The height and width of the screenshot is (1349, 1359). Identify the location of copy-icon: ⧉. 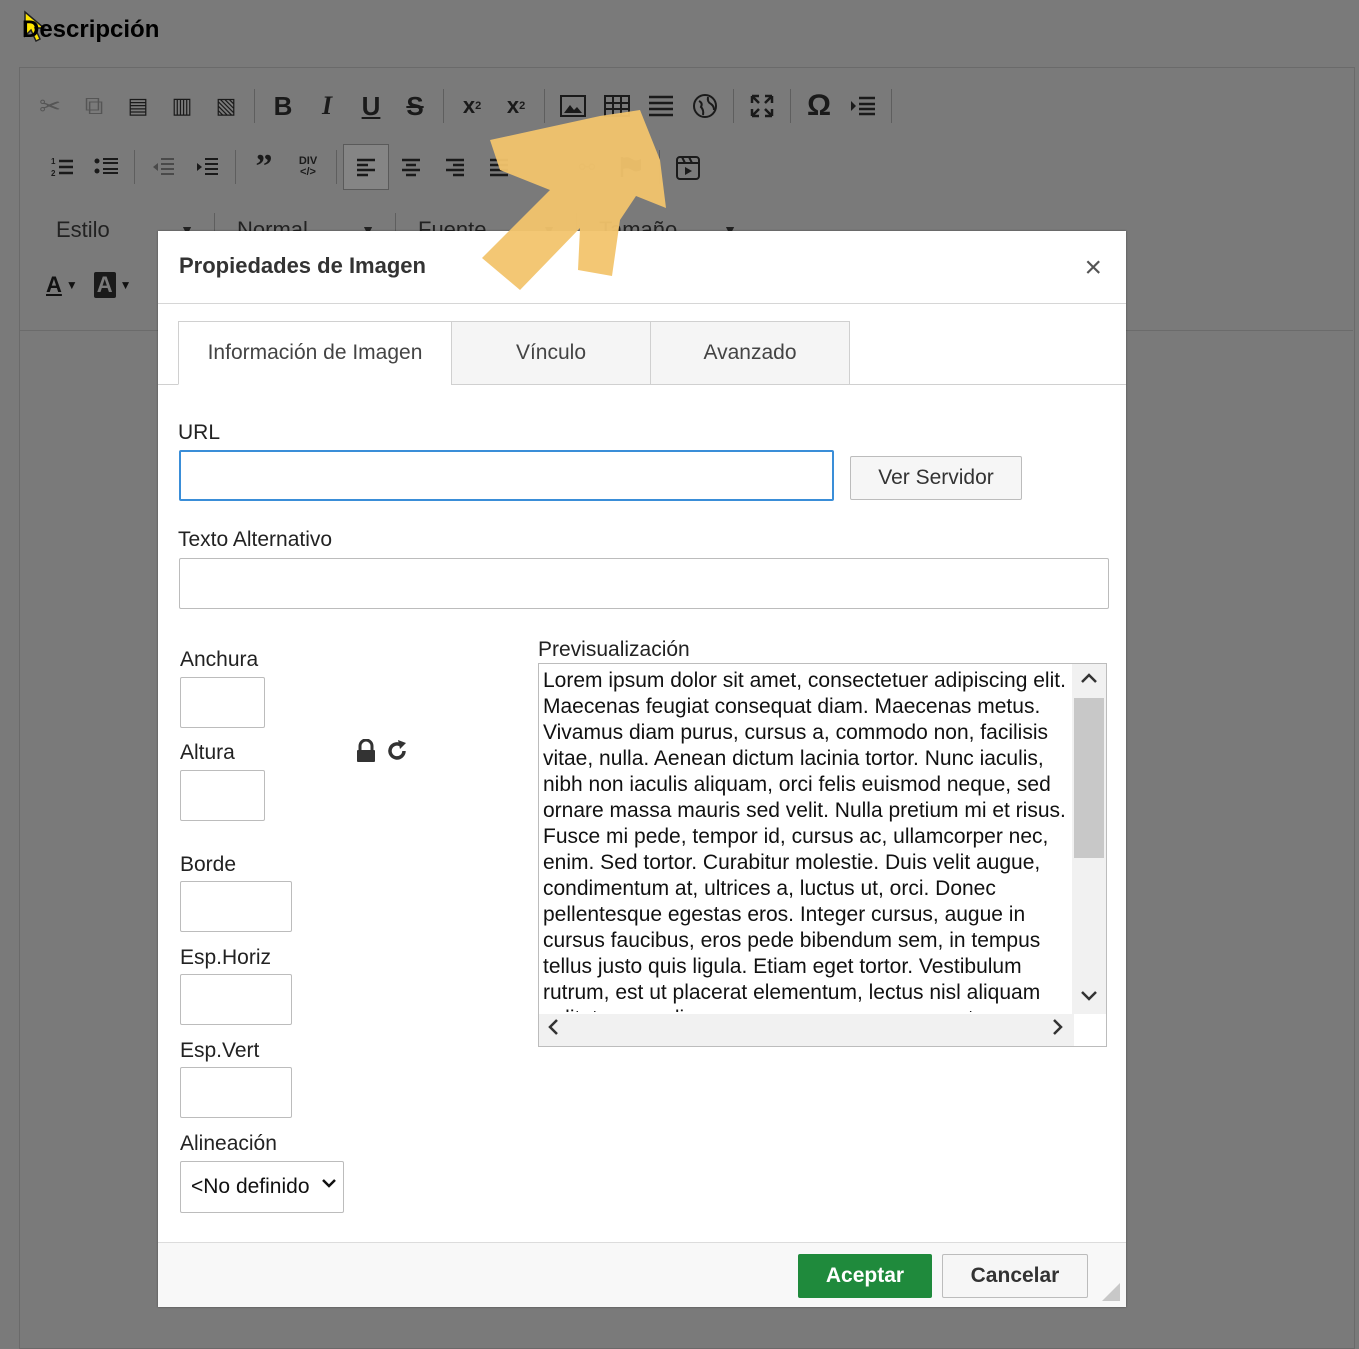
(94, 106).